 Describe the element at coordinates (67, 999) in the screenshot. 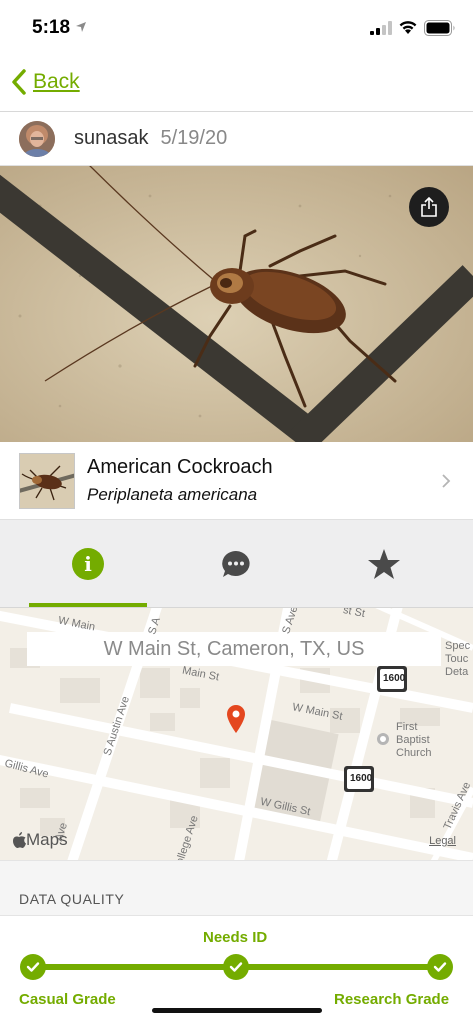

I see `casual-grade-label: Casual Grade` at that location.